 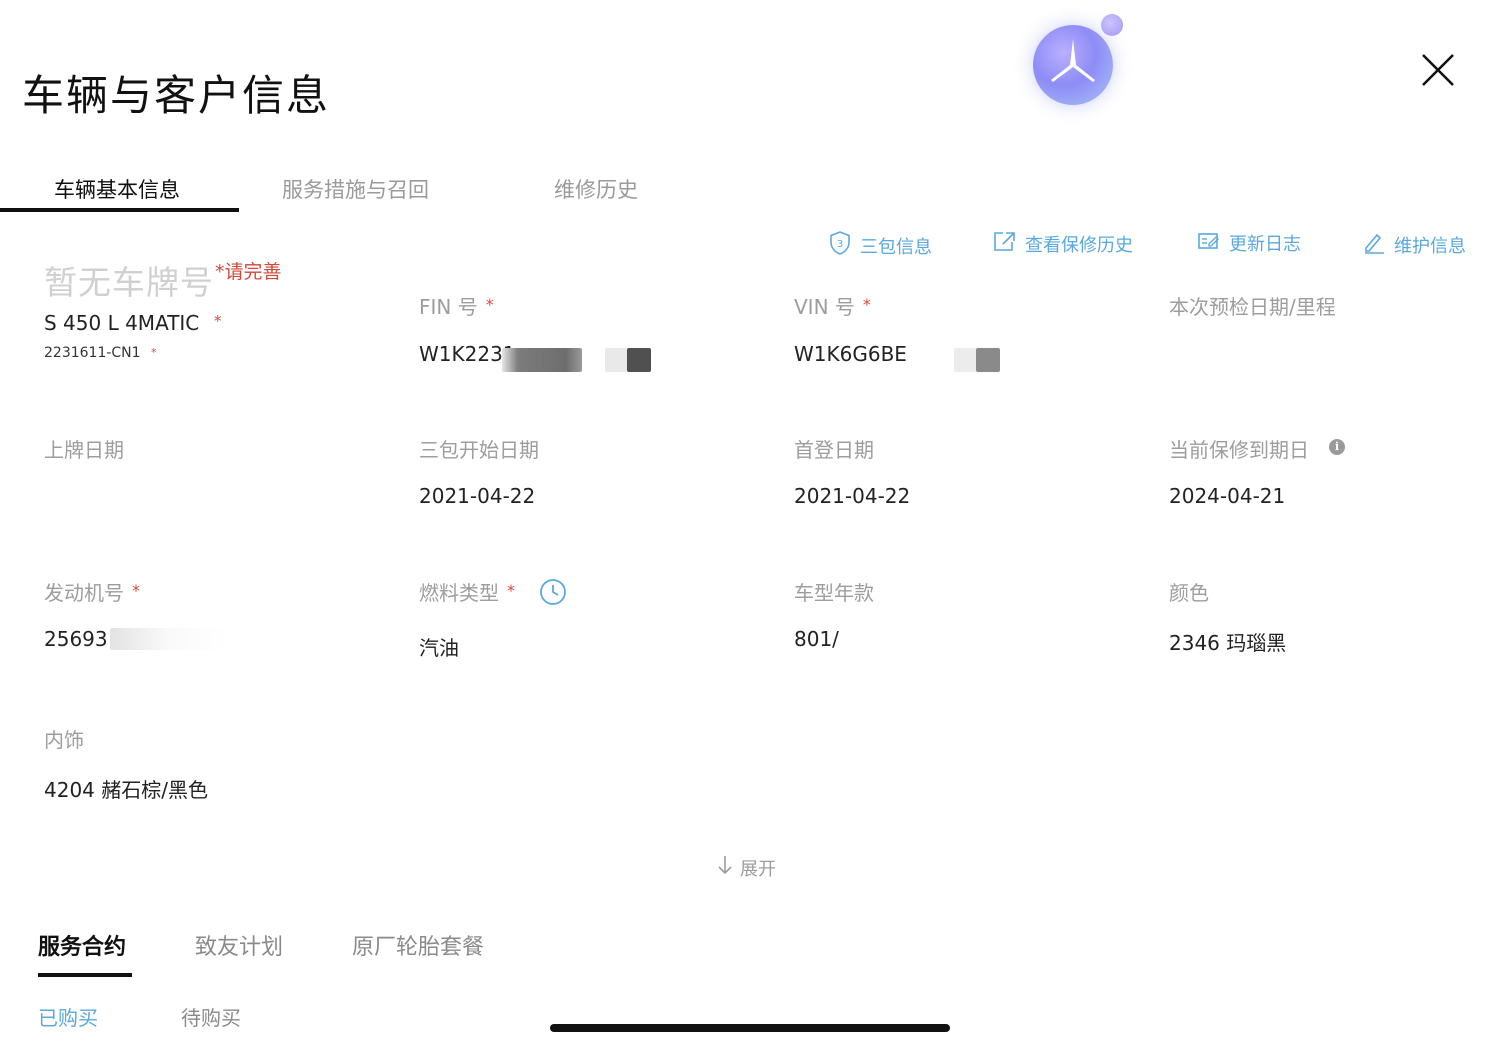 I want to click on engine-number-label: 发动机号 *, so click(x=92, y=591).